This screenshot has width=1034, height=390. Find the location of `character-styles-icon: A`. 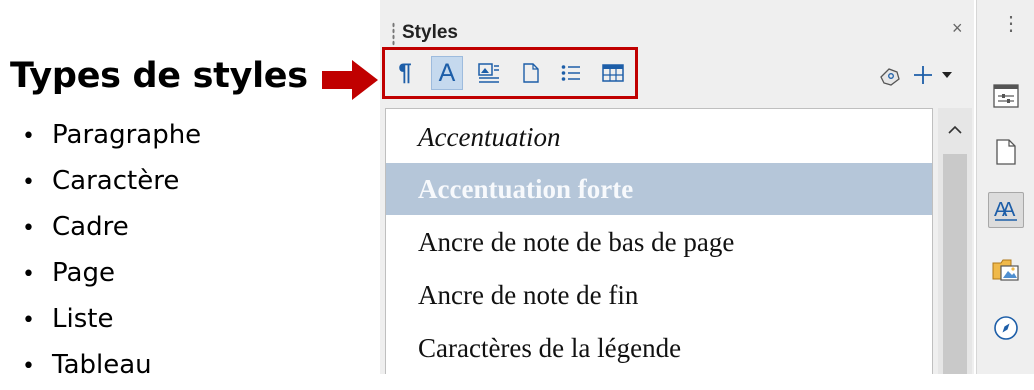

character-styles-icon: A is located at coordinates (447, 72).